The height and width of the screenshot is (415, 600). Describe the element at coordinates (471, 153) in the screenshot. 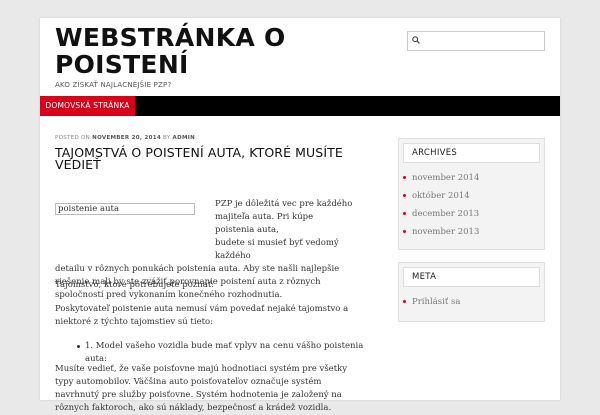

I see `archives-title: ARCHIVES` at that location.